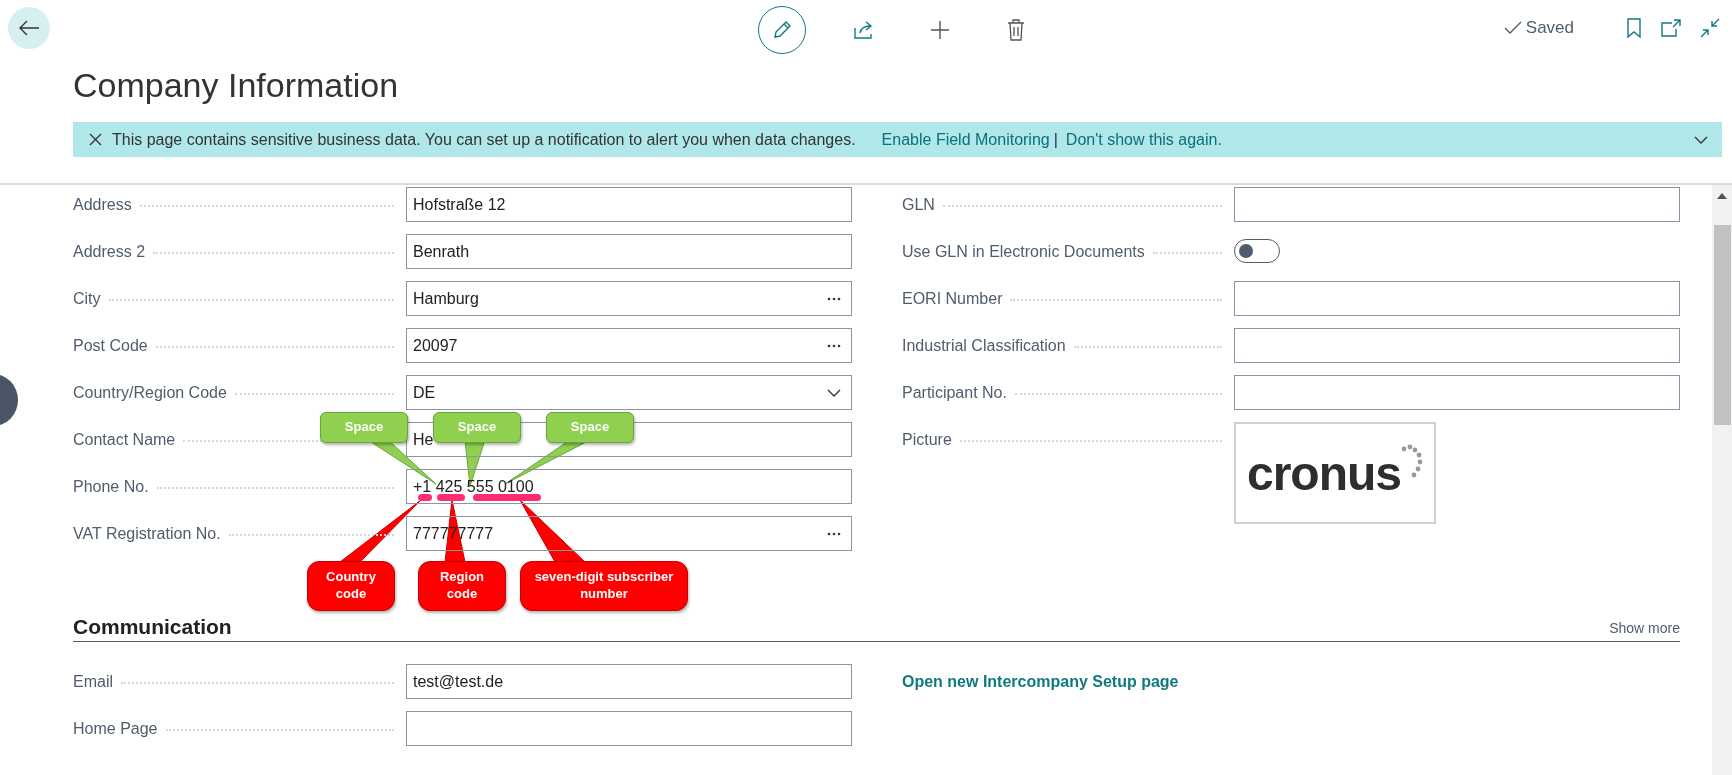 The image size is (1732, 775). I want to click on arrow-left-icon, so click(29, 28).